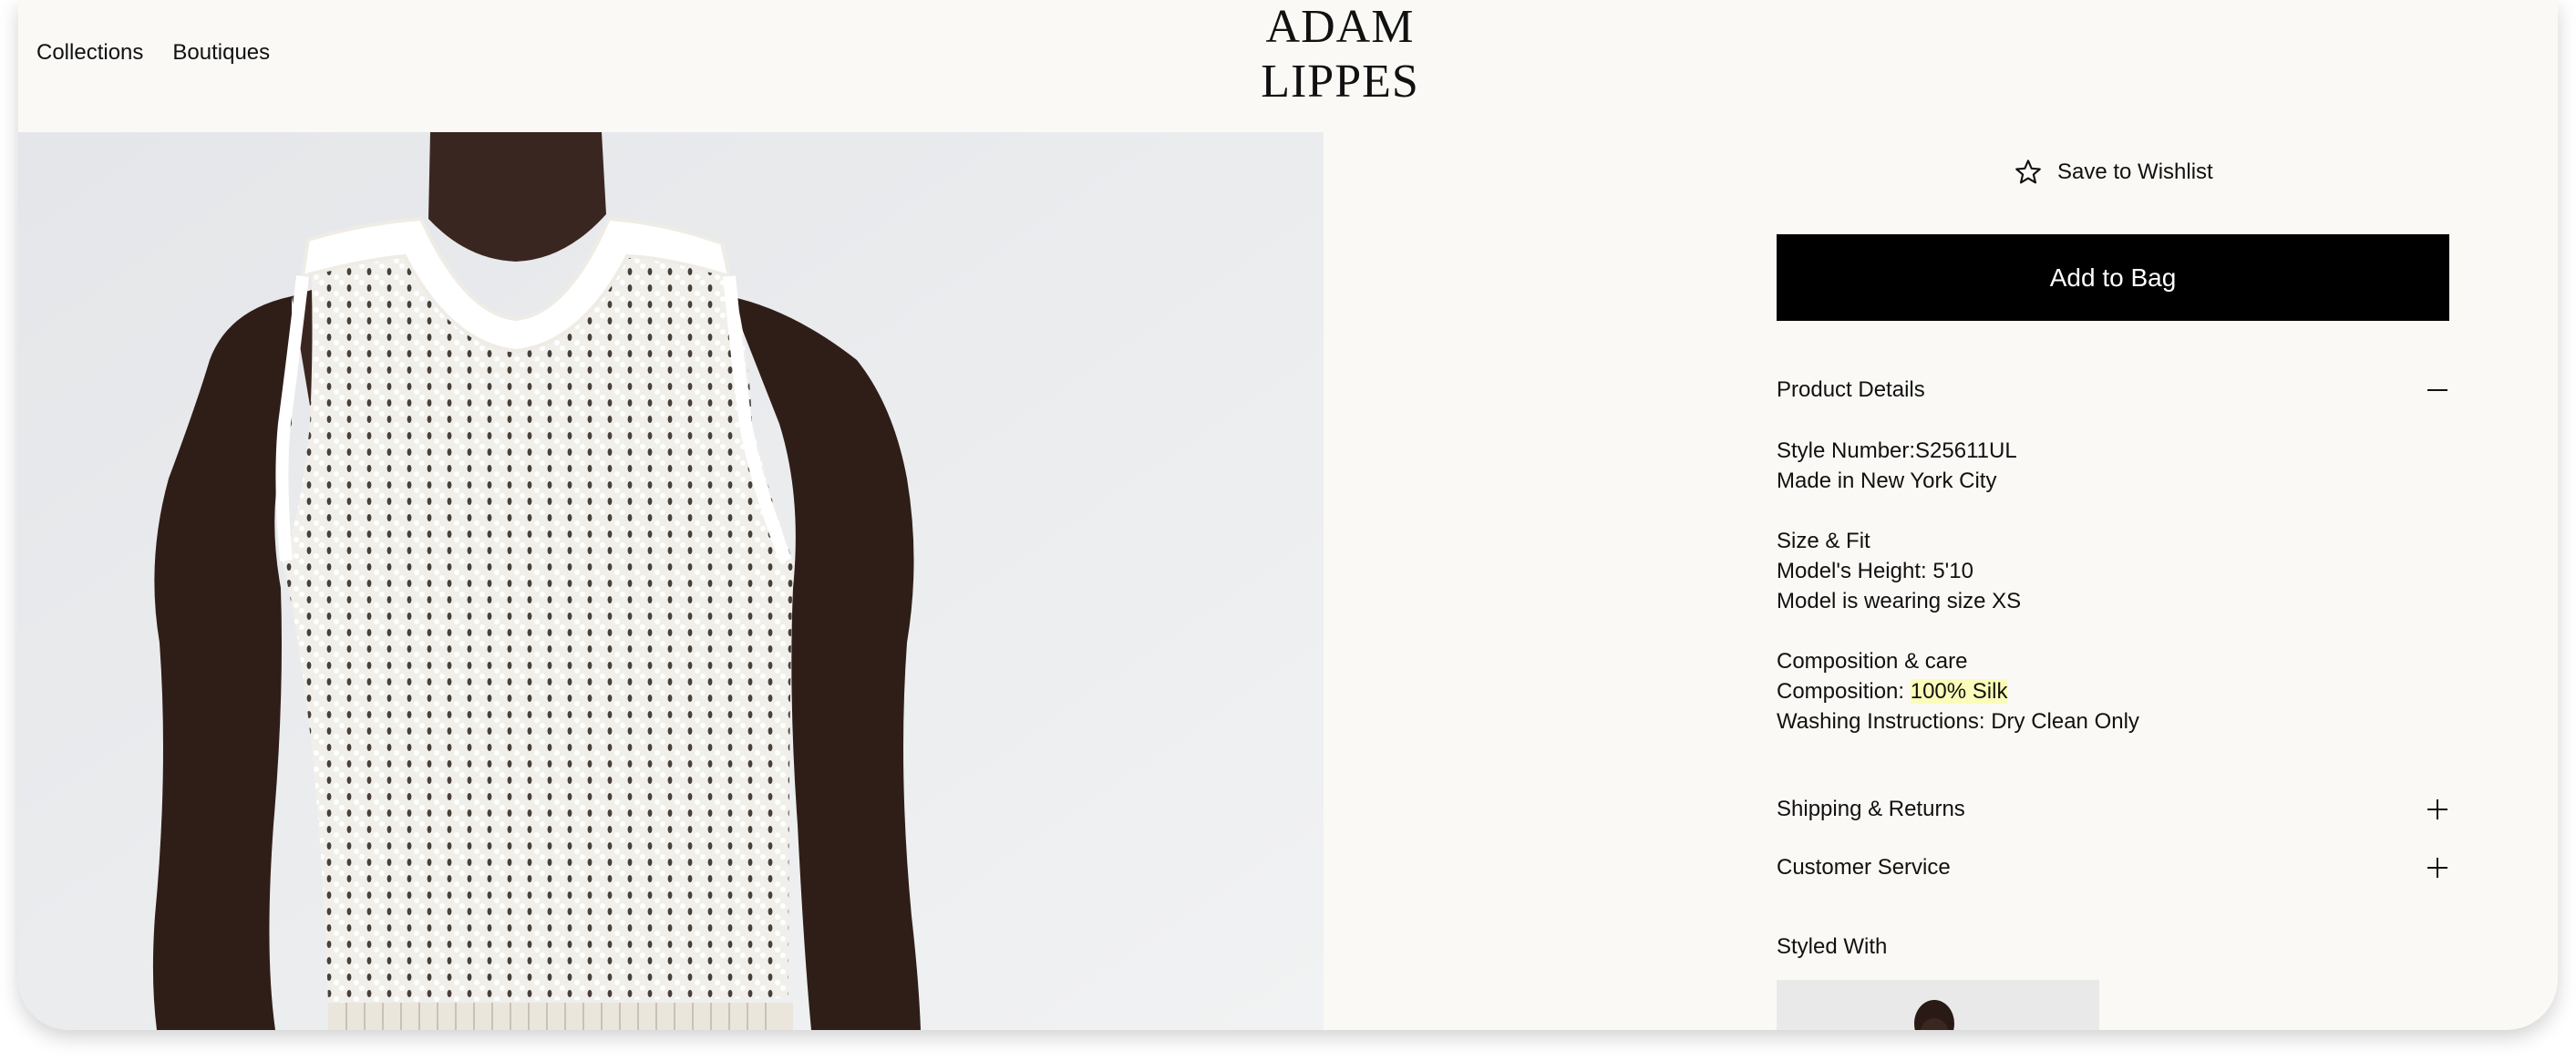 This screenshot has height=1061, width=2576. Describe the element at coordinates (2135, 172) in the screenshot. I see `wishlist-label: Save to Wishlist` at that location.